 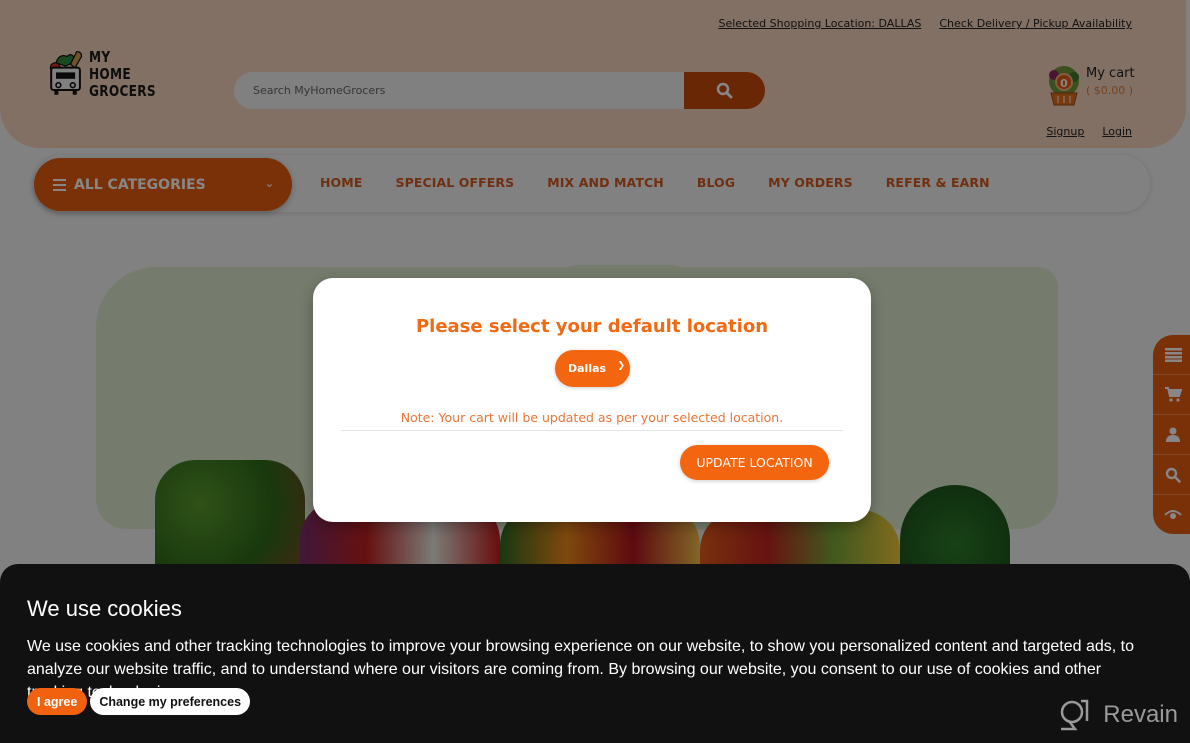 I want to click on revain-watermark: Revain, so click(x=1118, y=715).